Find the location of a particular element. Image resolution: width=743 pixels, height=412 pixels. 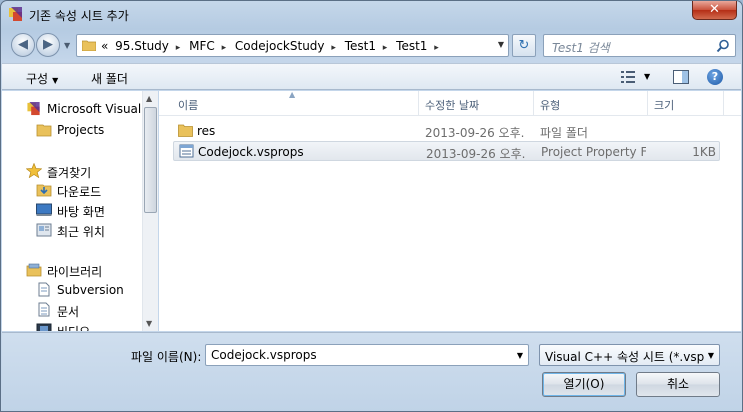

column-header-size: 크기 is located at coordinates (664, 105).